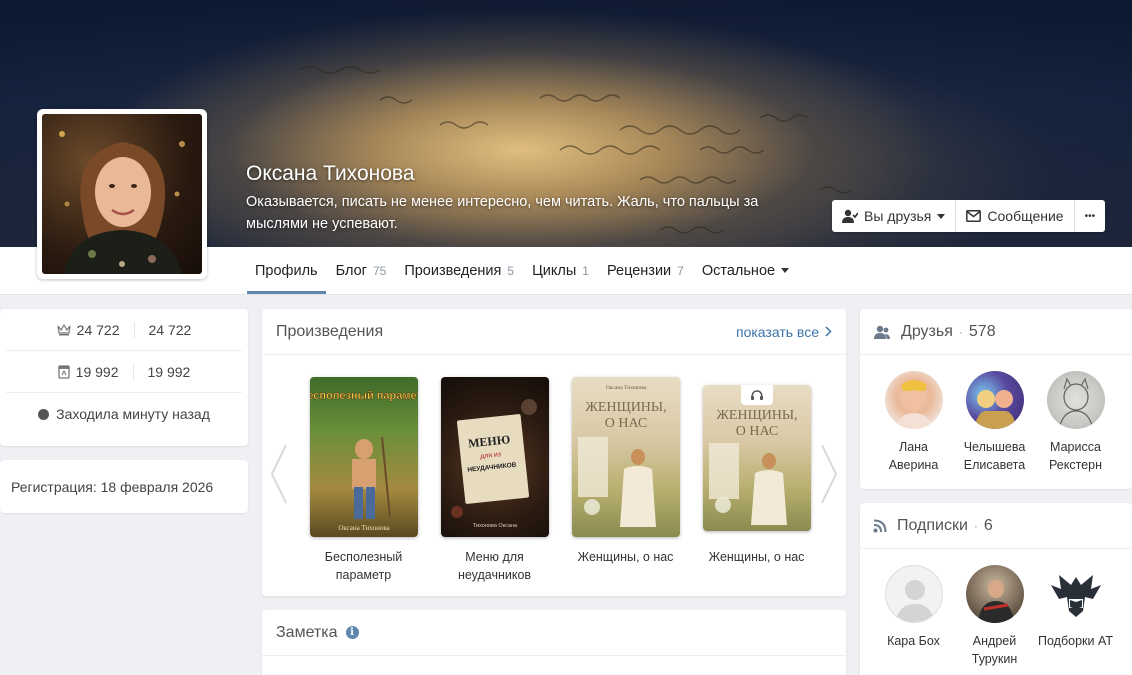 This screenshot has height=675, width=1132. I want to click on books-value-2: 19 992, so click(169, 371).